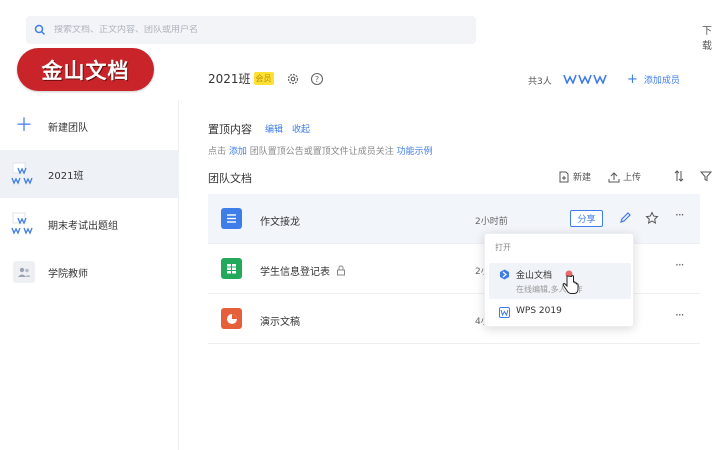  I want to click on users-icon, so click(24, 272).